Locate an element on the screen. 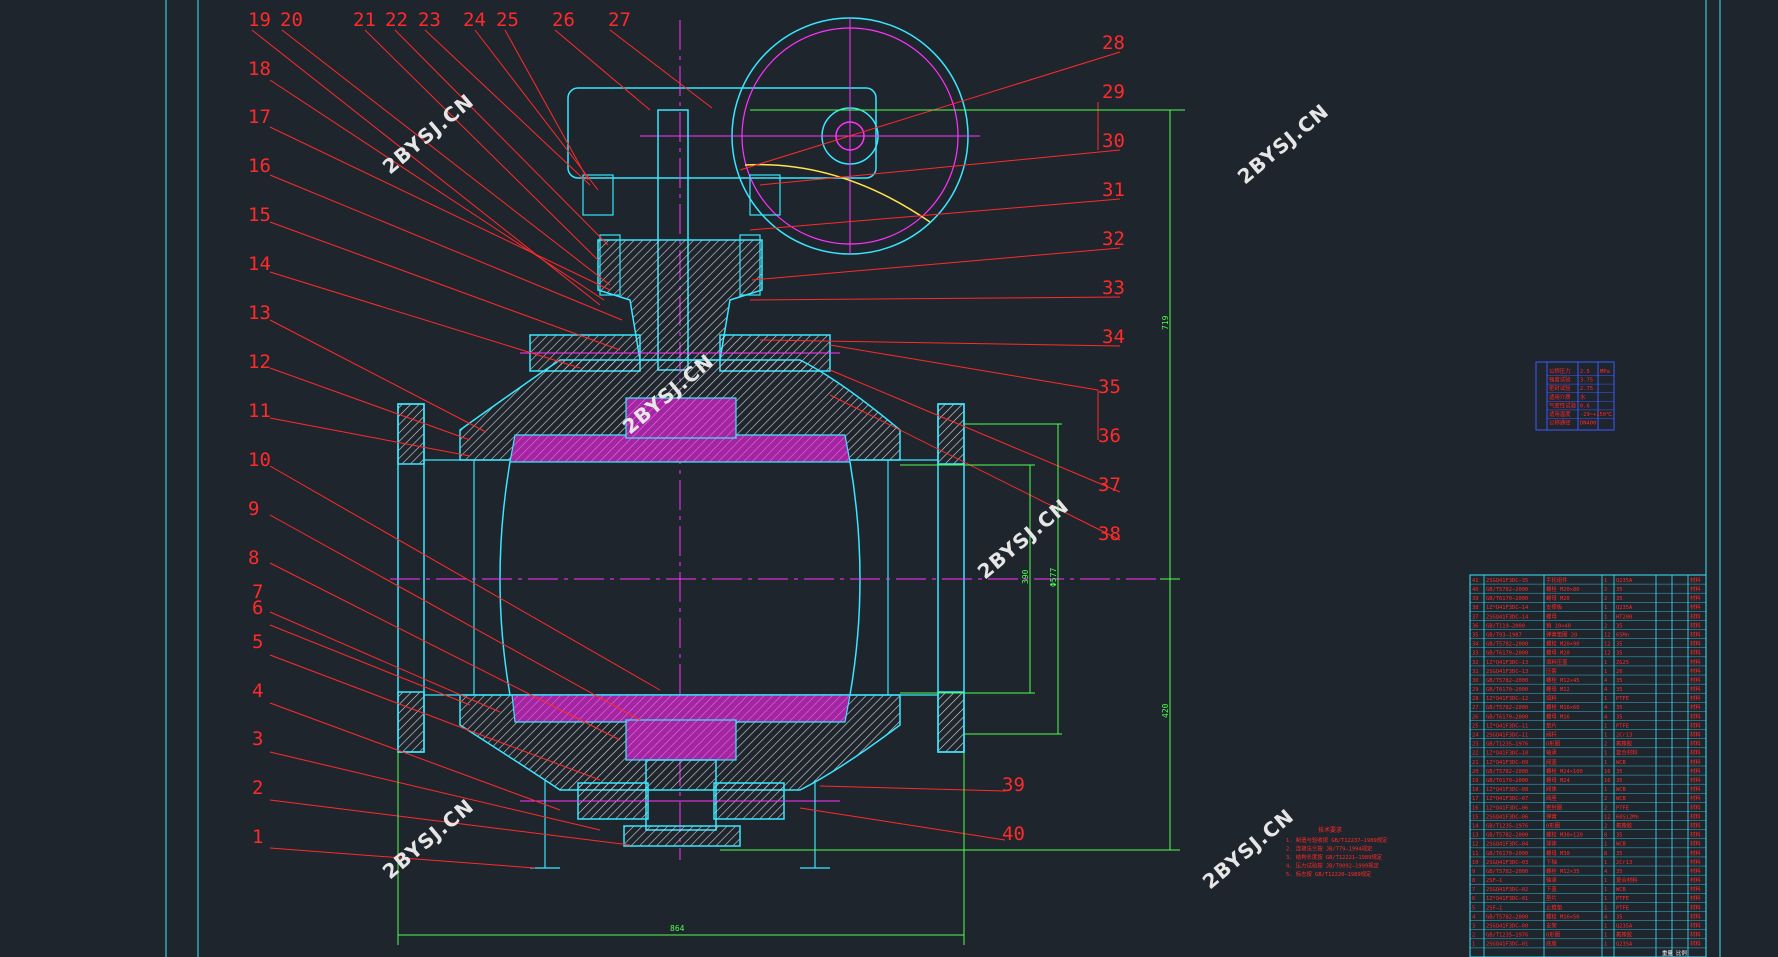  bom-cell: 销 10×40 is located at coordinates (1558, 625).